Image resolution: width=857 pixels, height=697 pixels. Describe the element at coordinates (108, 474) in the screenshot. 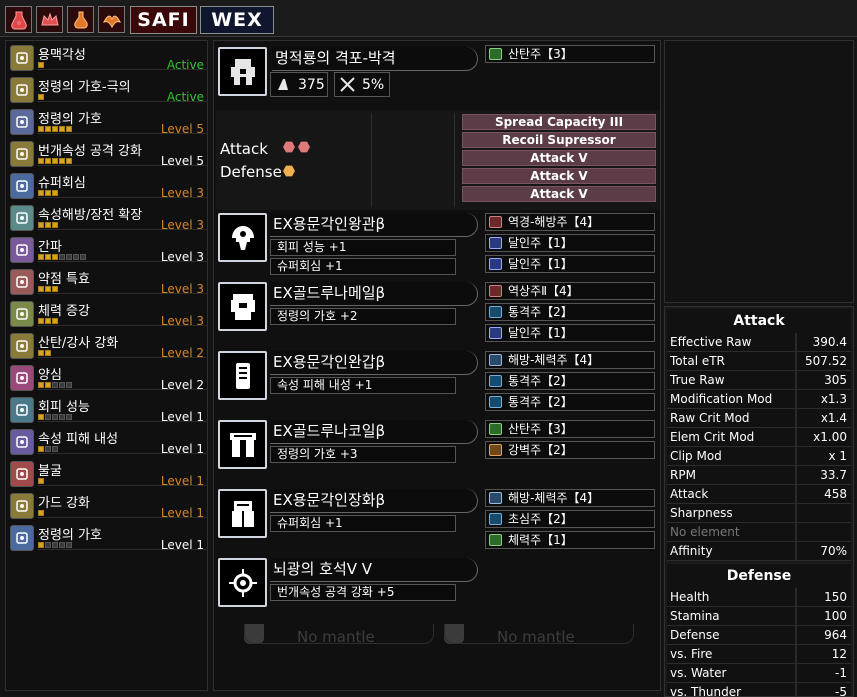

I see `skill-row: 불굴 Level 1` at that location.